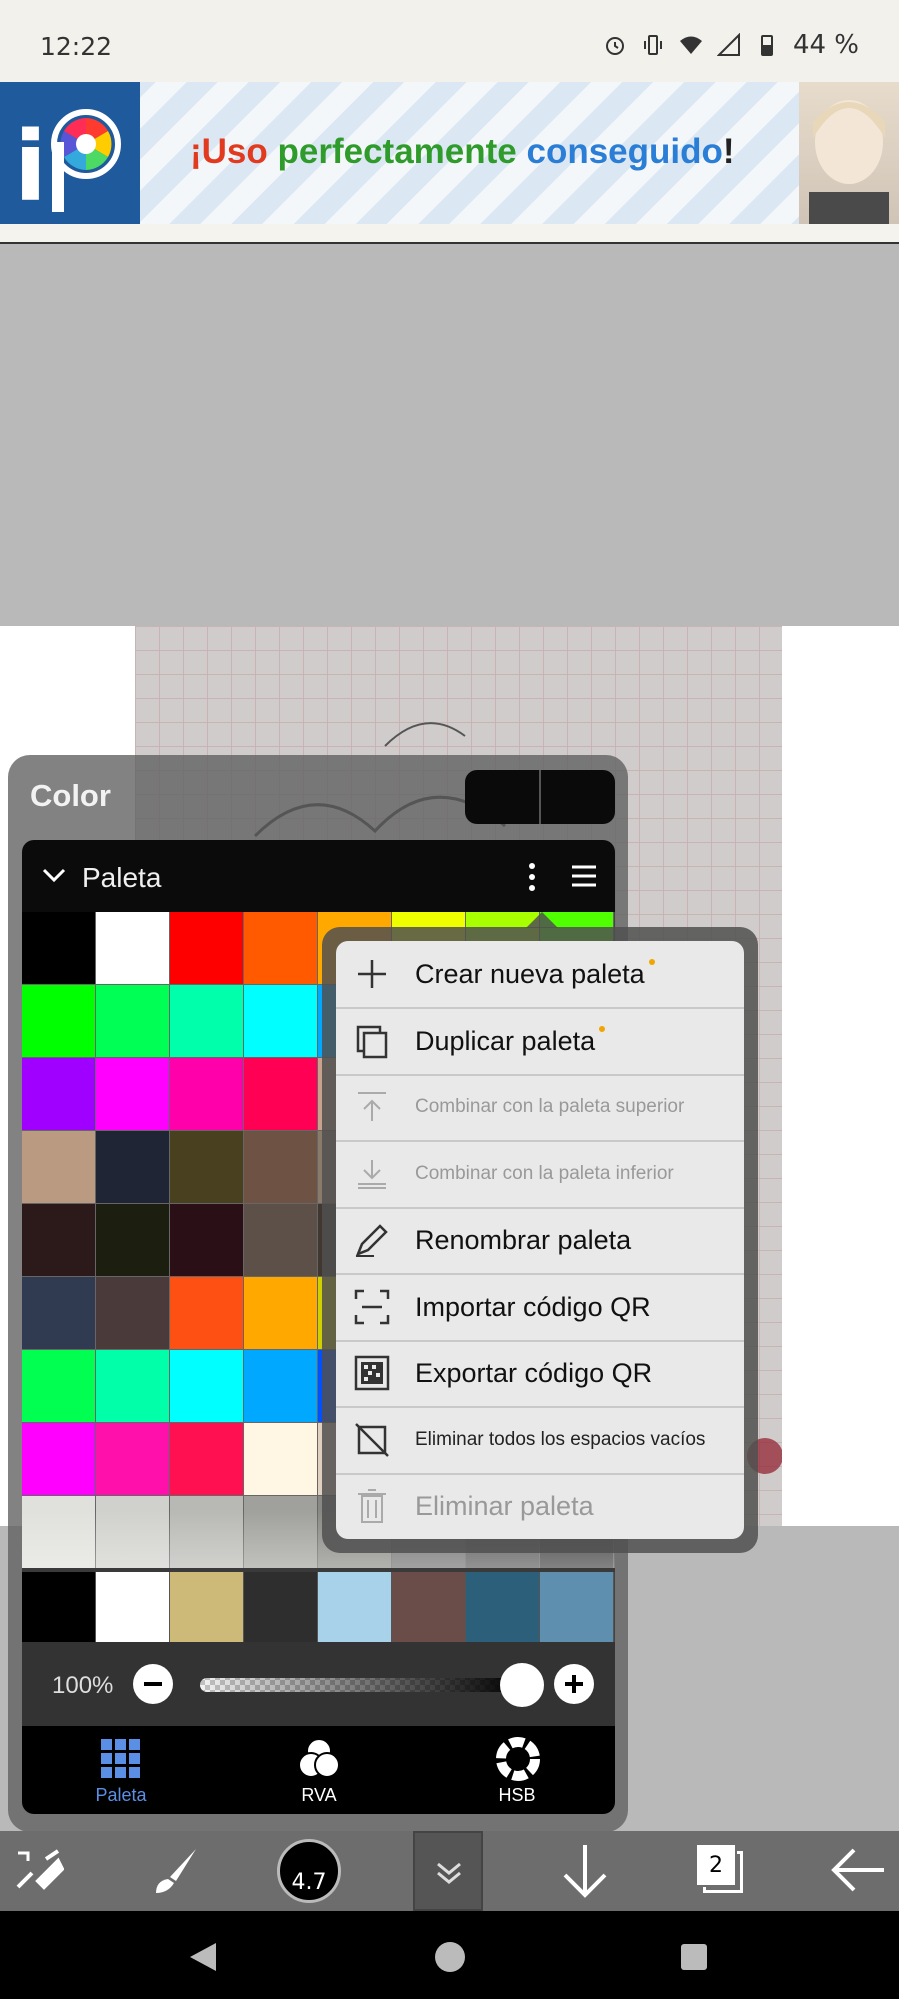 This screenshot has height=1999, width=899. I want to click on menu-item-importar-codigo-qr: Importar código QR, so click(540, 1308).